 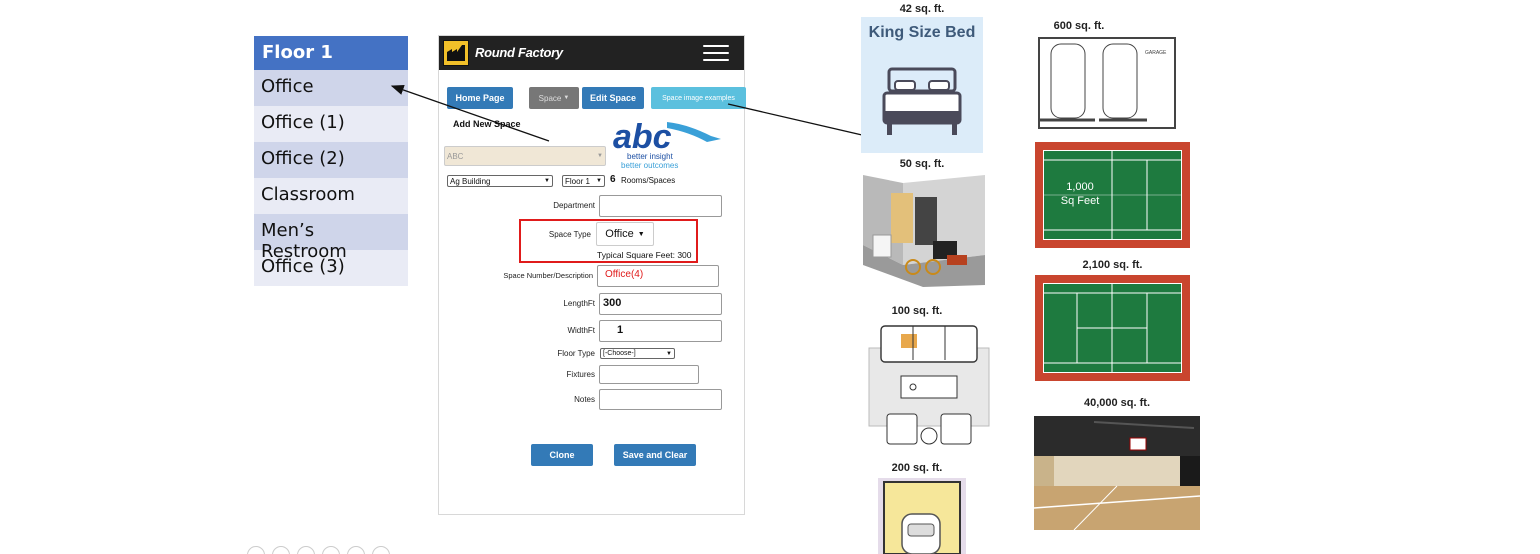 What do you see at coordinates (633, 113) in the screenshot?
I see `annotation-arrows` at bounding box center [633, 113].